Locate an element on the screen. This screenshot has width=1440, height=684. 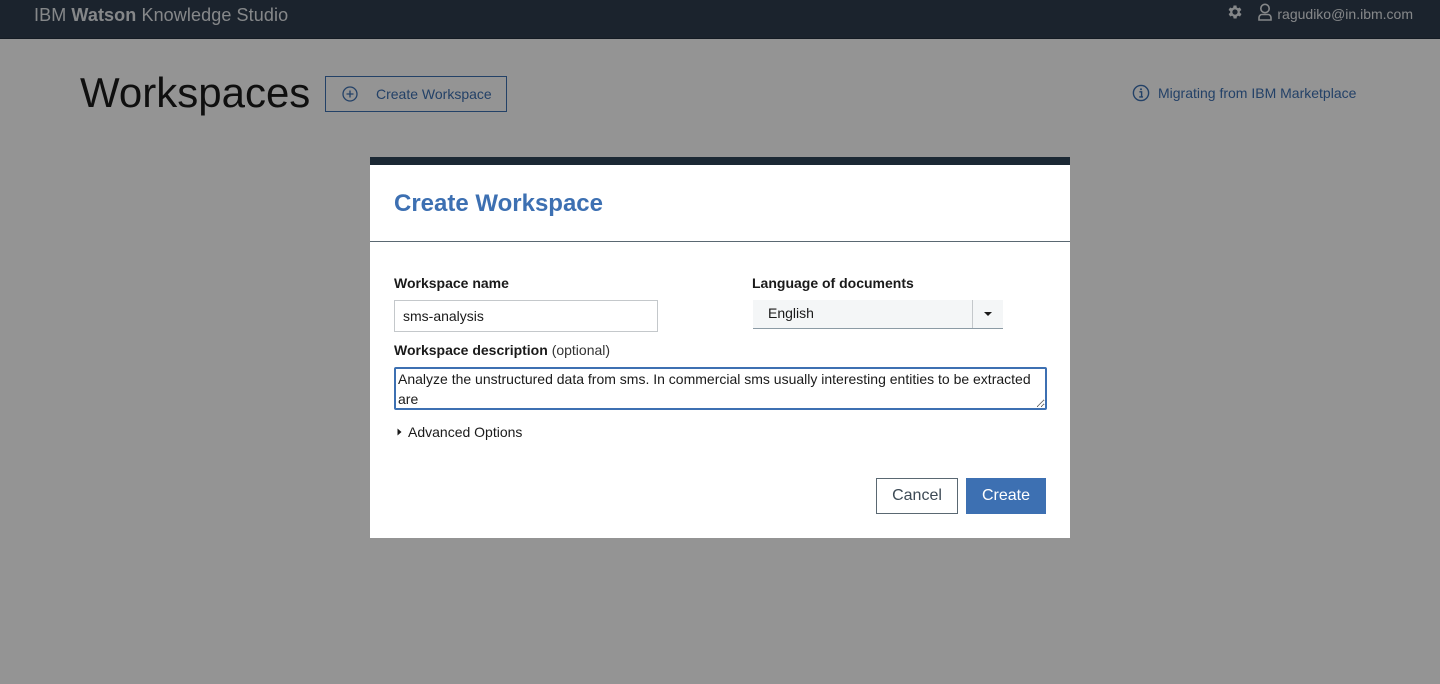
language-dropdown-toggle is located at coordinates (987, 314).